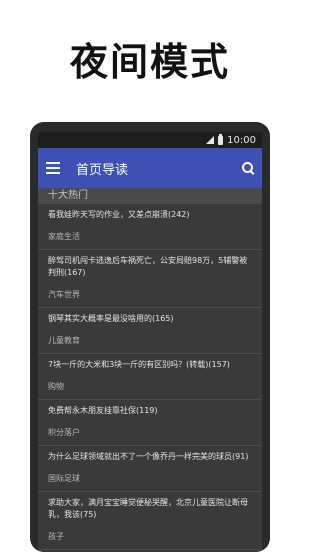  I want to click on list-item: 醉驾司机闯卡逃逸后车祸死亡，公安局赔98万，5辅警被判刑(167) 汽车世界, so click(150, 279).